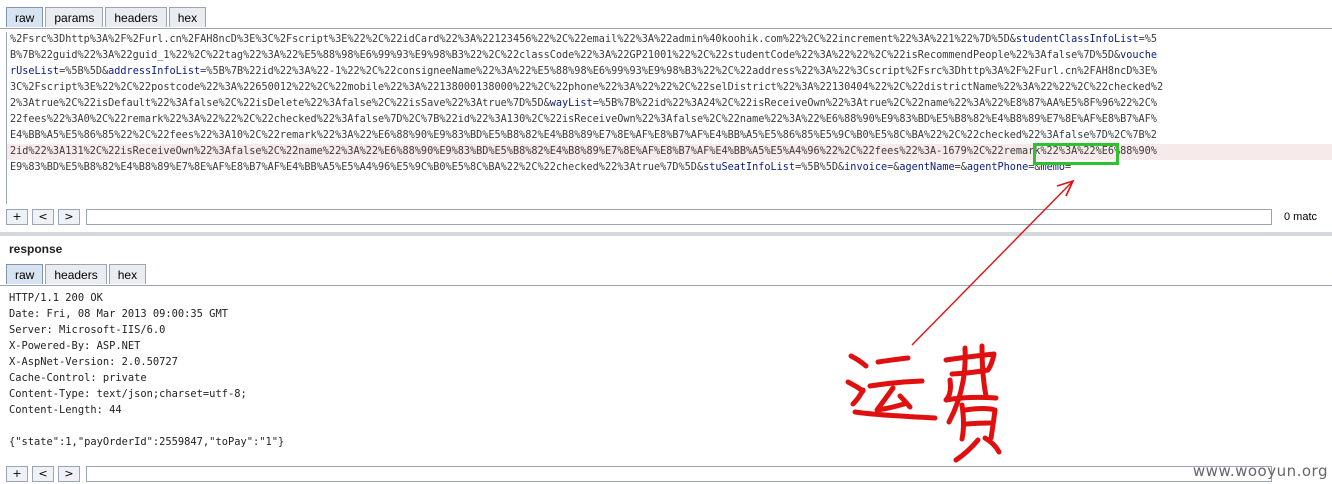  What do you see at coordinates (1260, 471) in the screenshot?
I see `watermark: www.wooyun.org` at bounding box center [1260, 471].